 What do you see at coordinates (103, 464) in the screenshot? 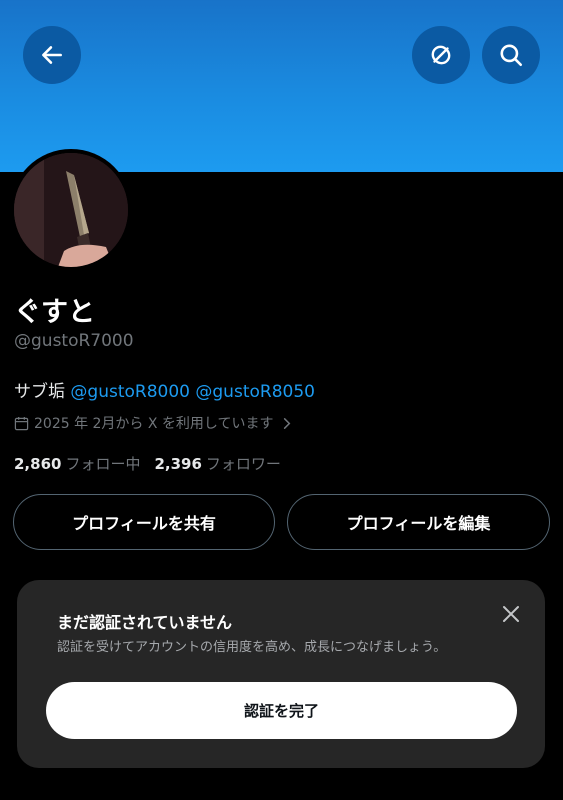
I see `following-label: フォロー中` at bounding box center [103, 464].